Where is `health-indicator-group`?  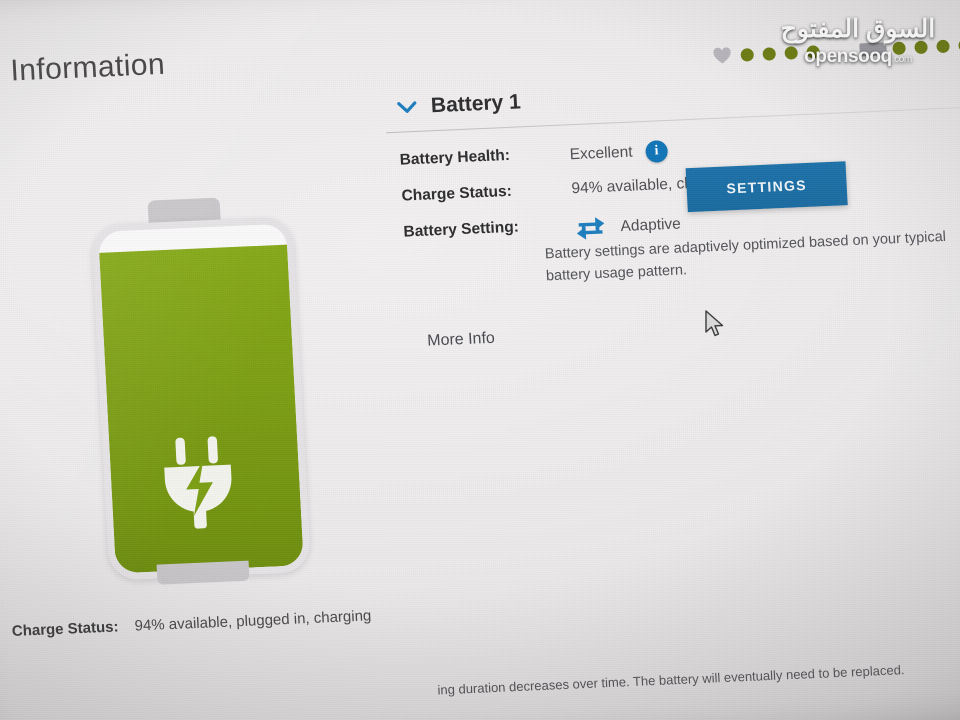
health-indicator-group is located at coordinates (766, 54).